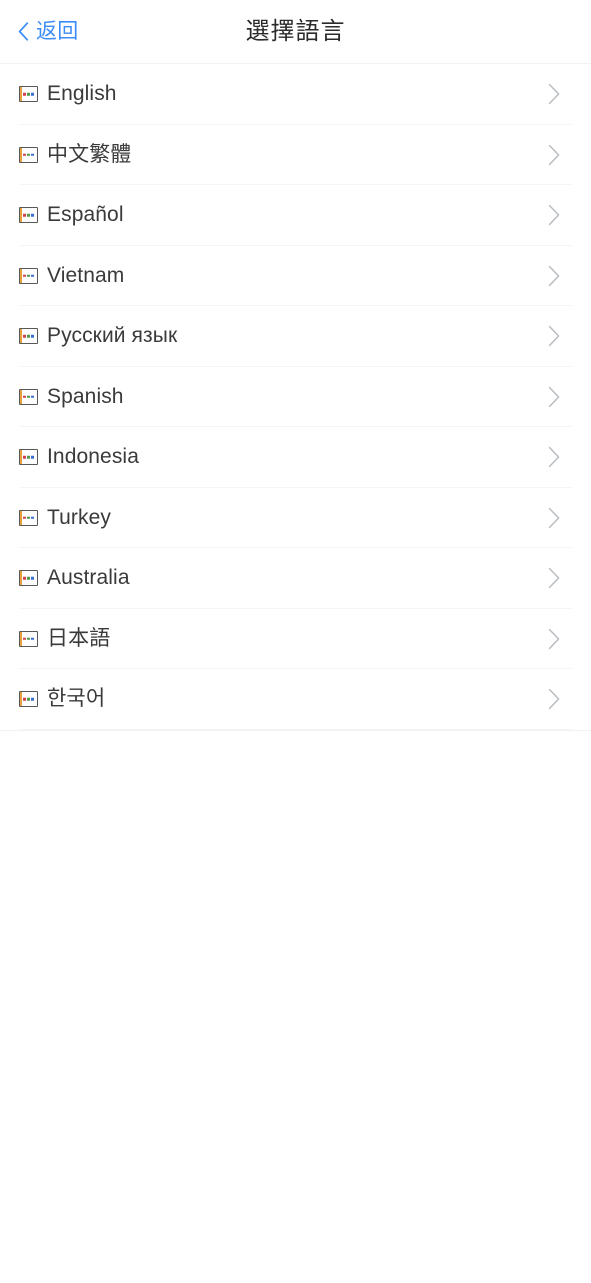 This screenshot has height=1283, width=591. I want to click on back-button: 返回, so click(52, 31).